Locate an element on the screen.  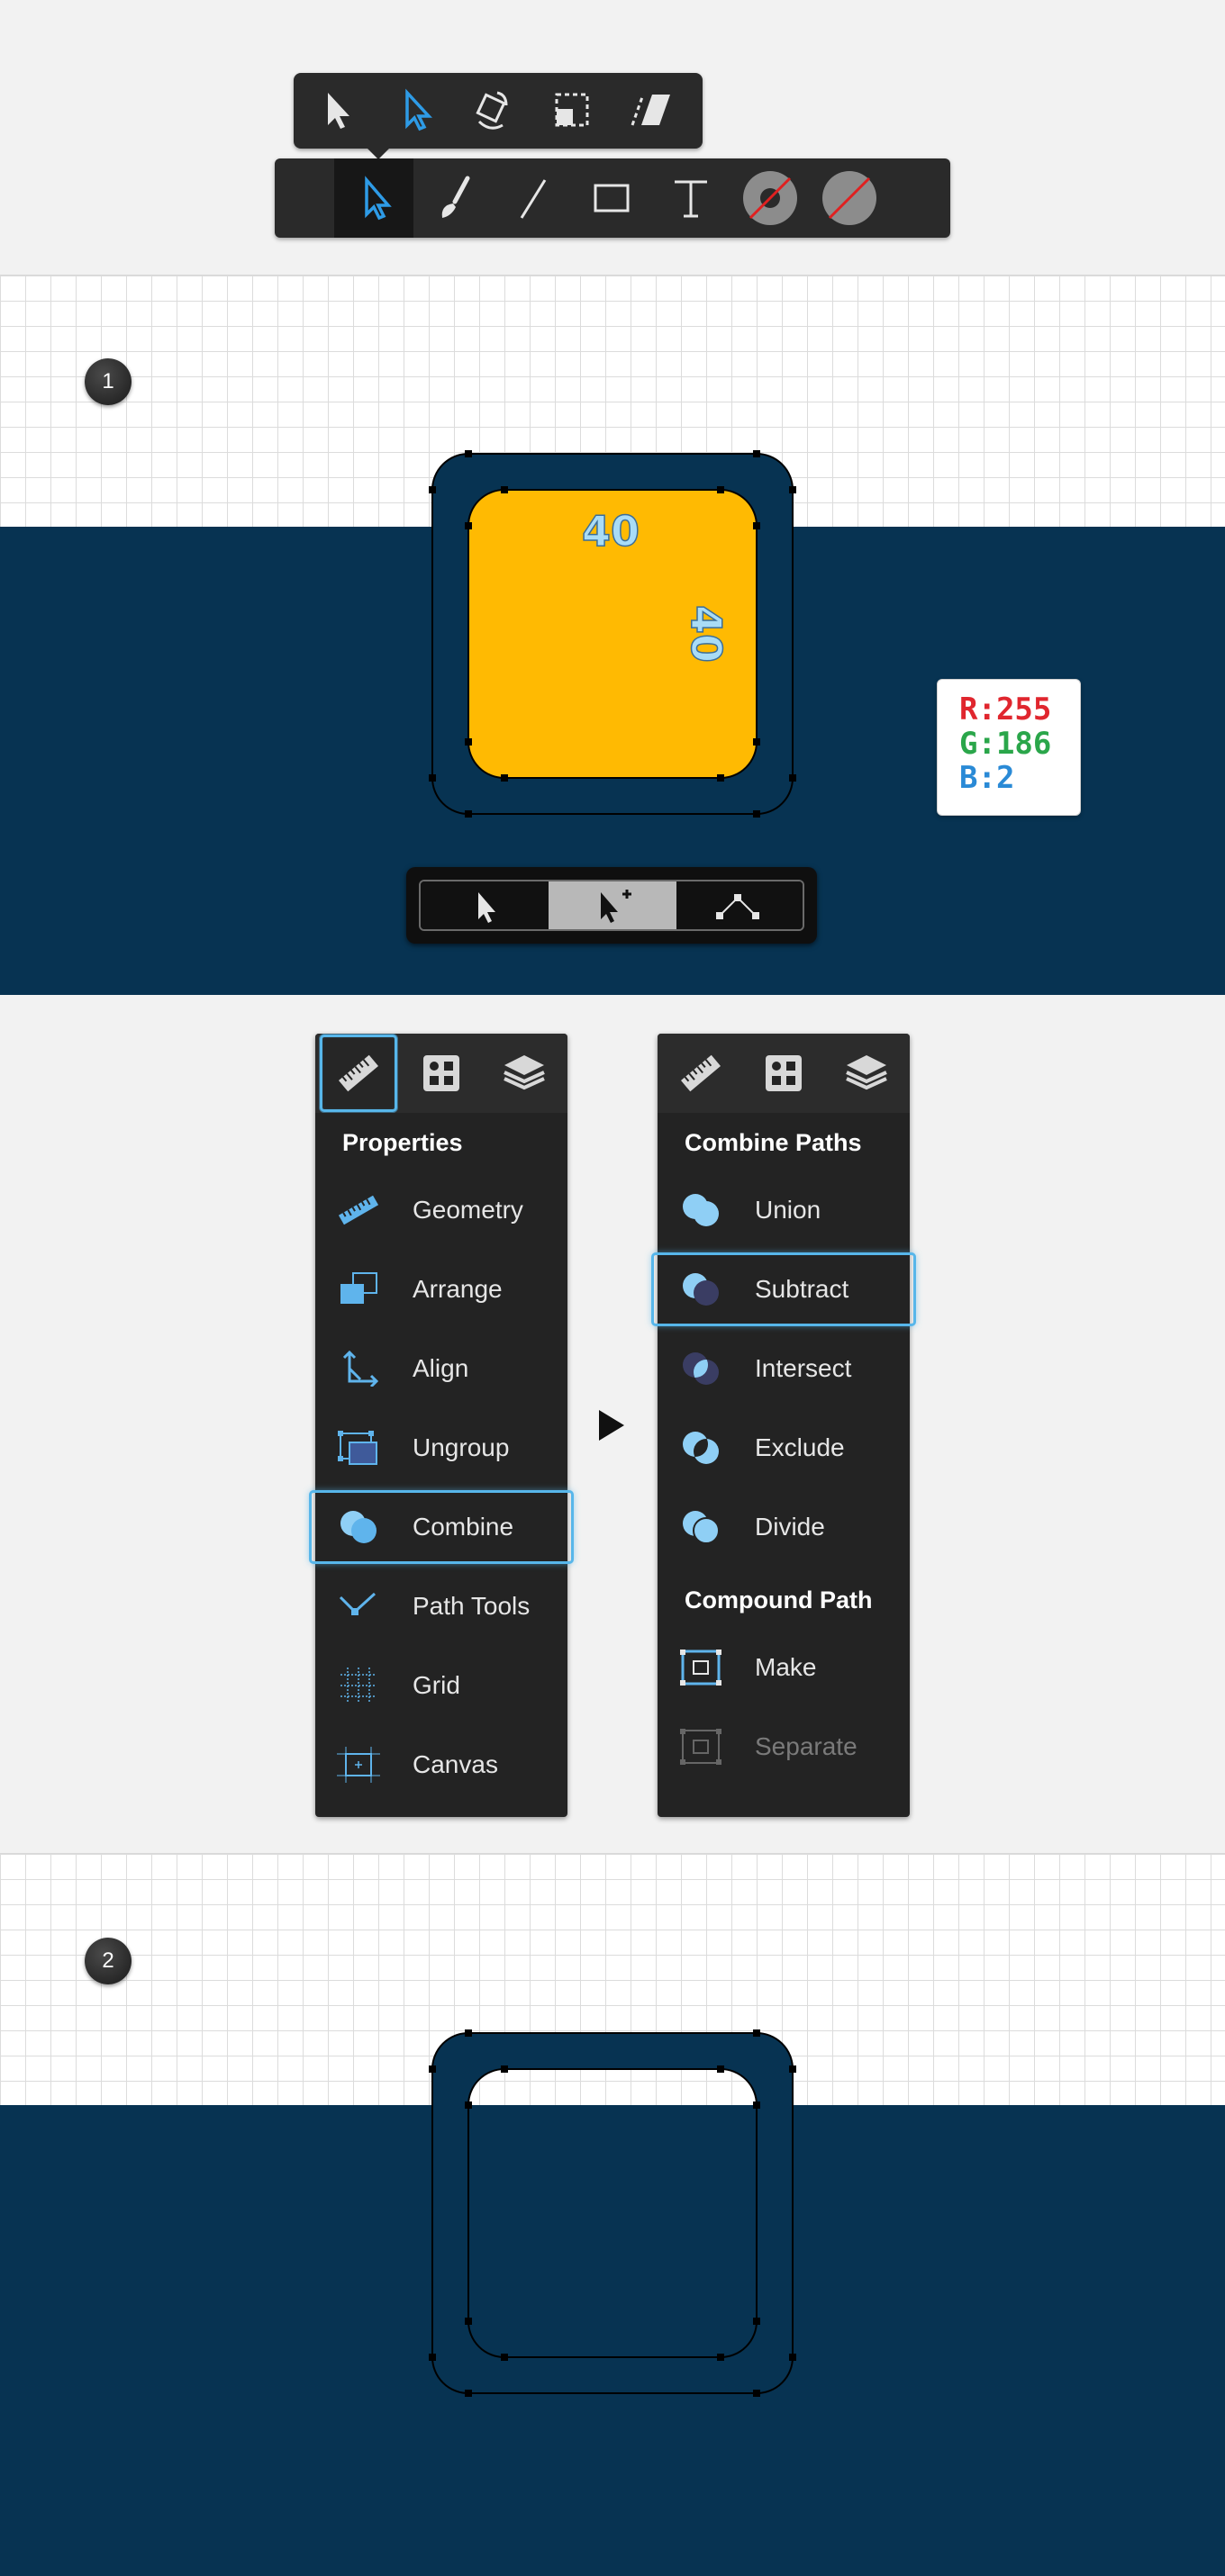
text-icon is located at coordinates (691, 199).